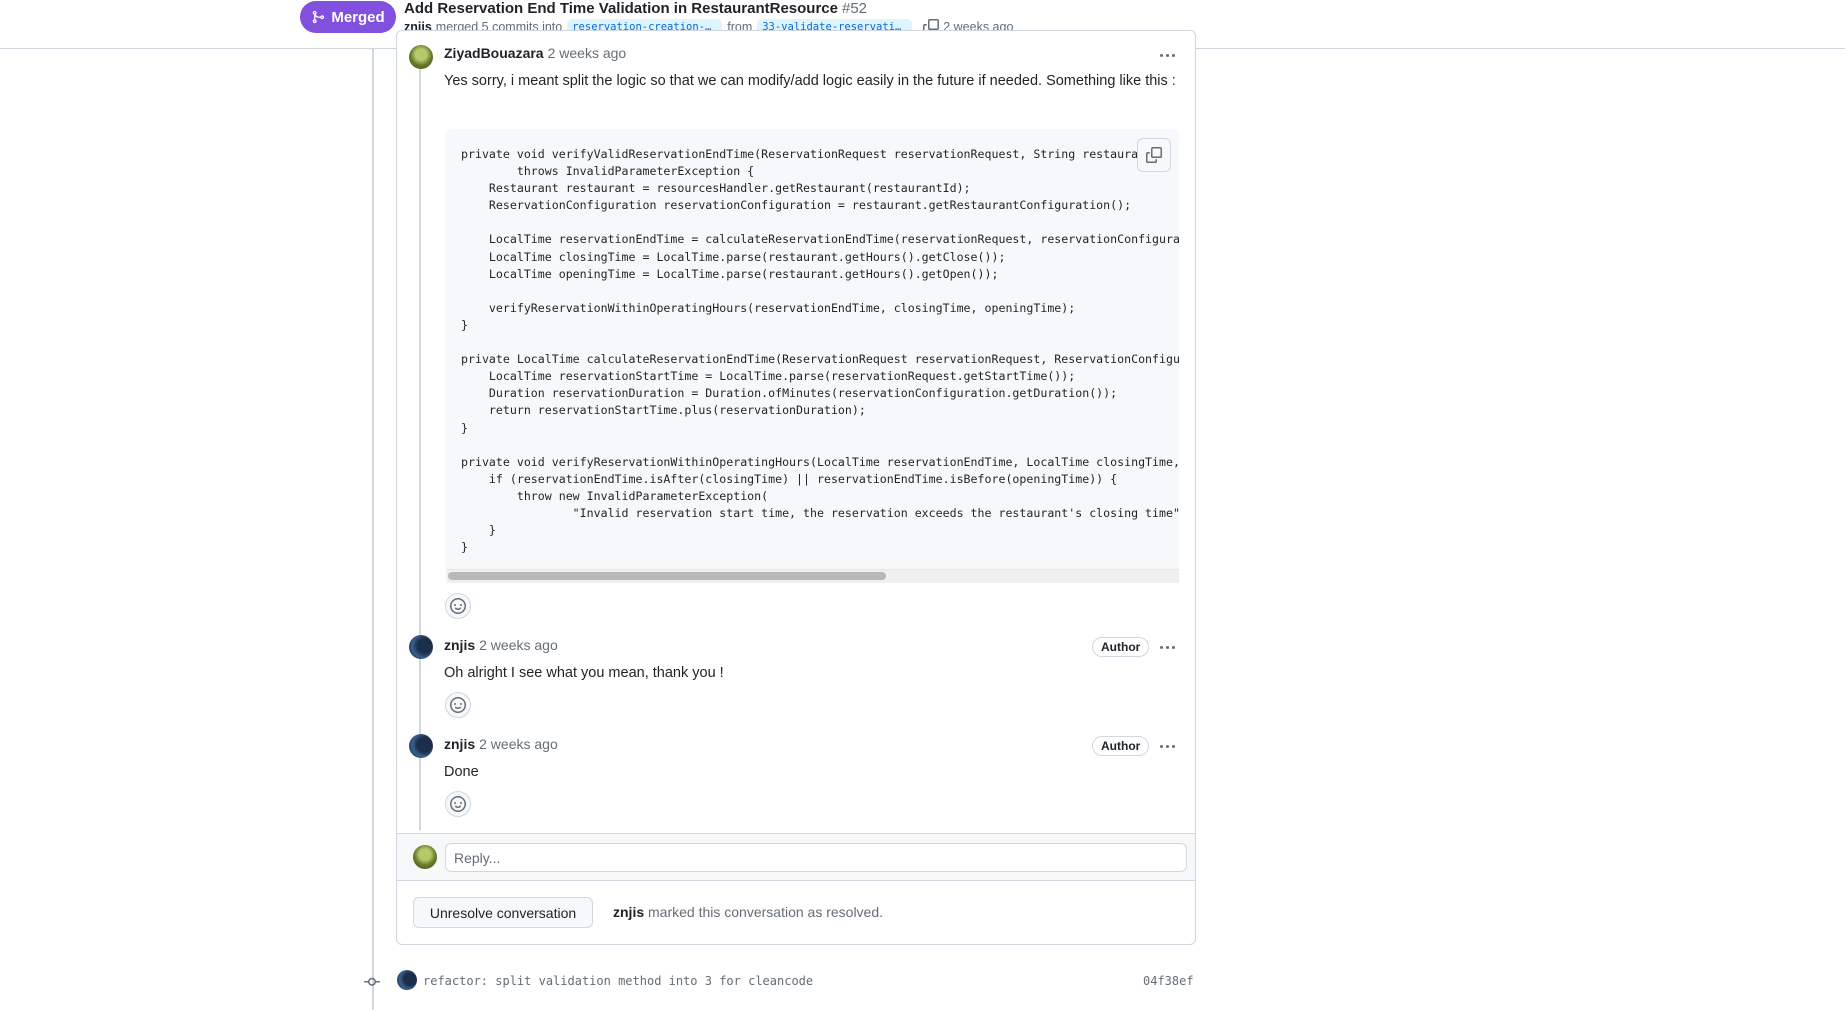 The image size is (1845, 1010). Describe the element at coordinates (494, 53) in the screenshot. I see `comment-author-link: ZiyadBouazara` at that location.